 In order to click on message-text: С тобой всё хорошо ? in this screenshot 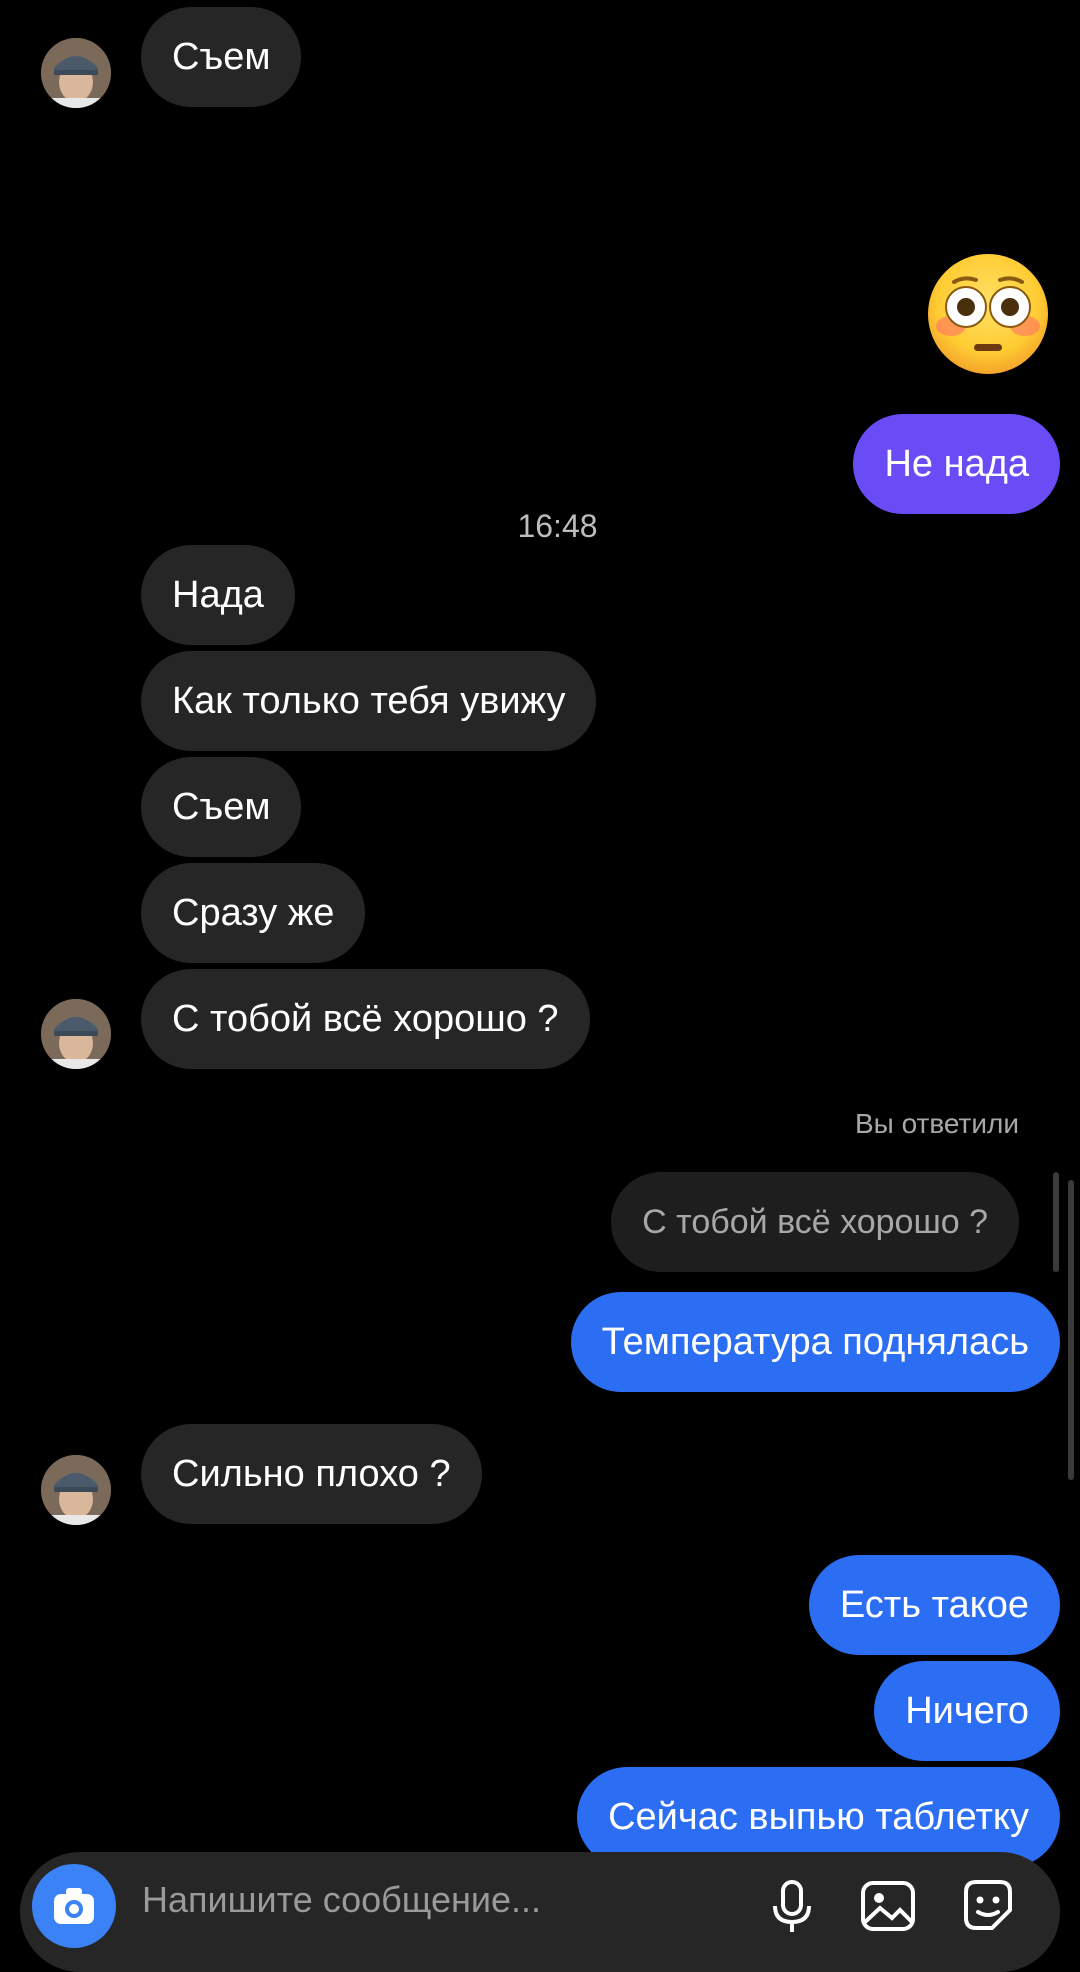, I will do `click(365, 1019)`.